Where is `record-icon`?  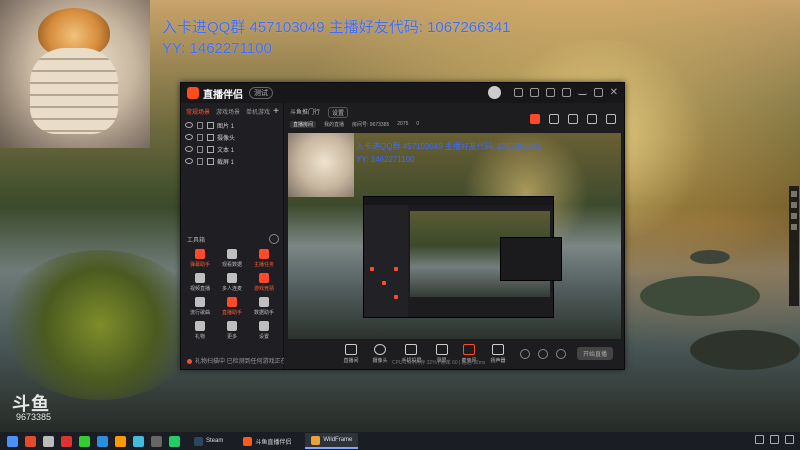 record-icon is located at coordinates (535, 119).